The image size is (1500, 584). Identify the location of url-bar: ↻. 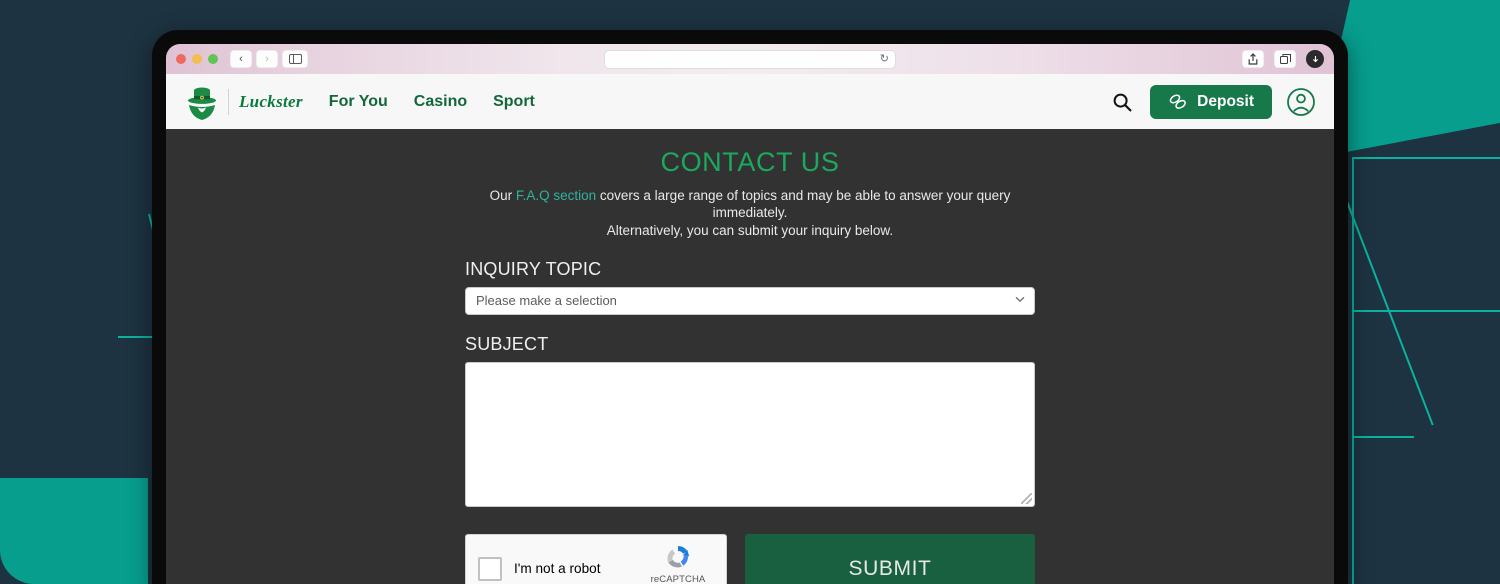
(750, 59).